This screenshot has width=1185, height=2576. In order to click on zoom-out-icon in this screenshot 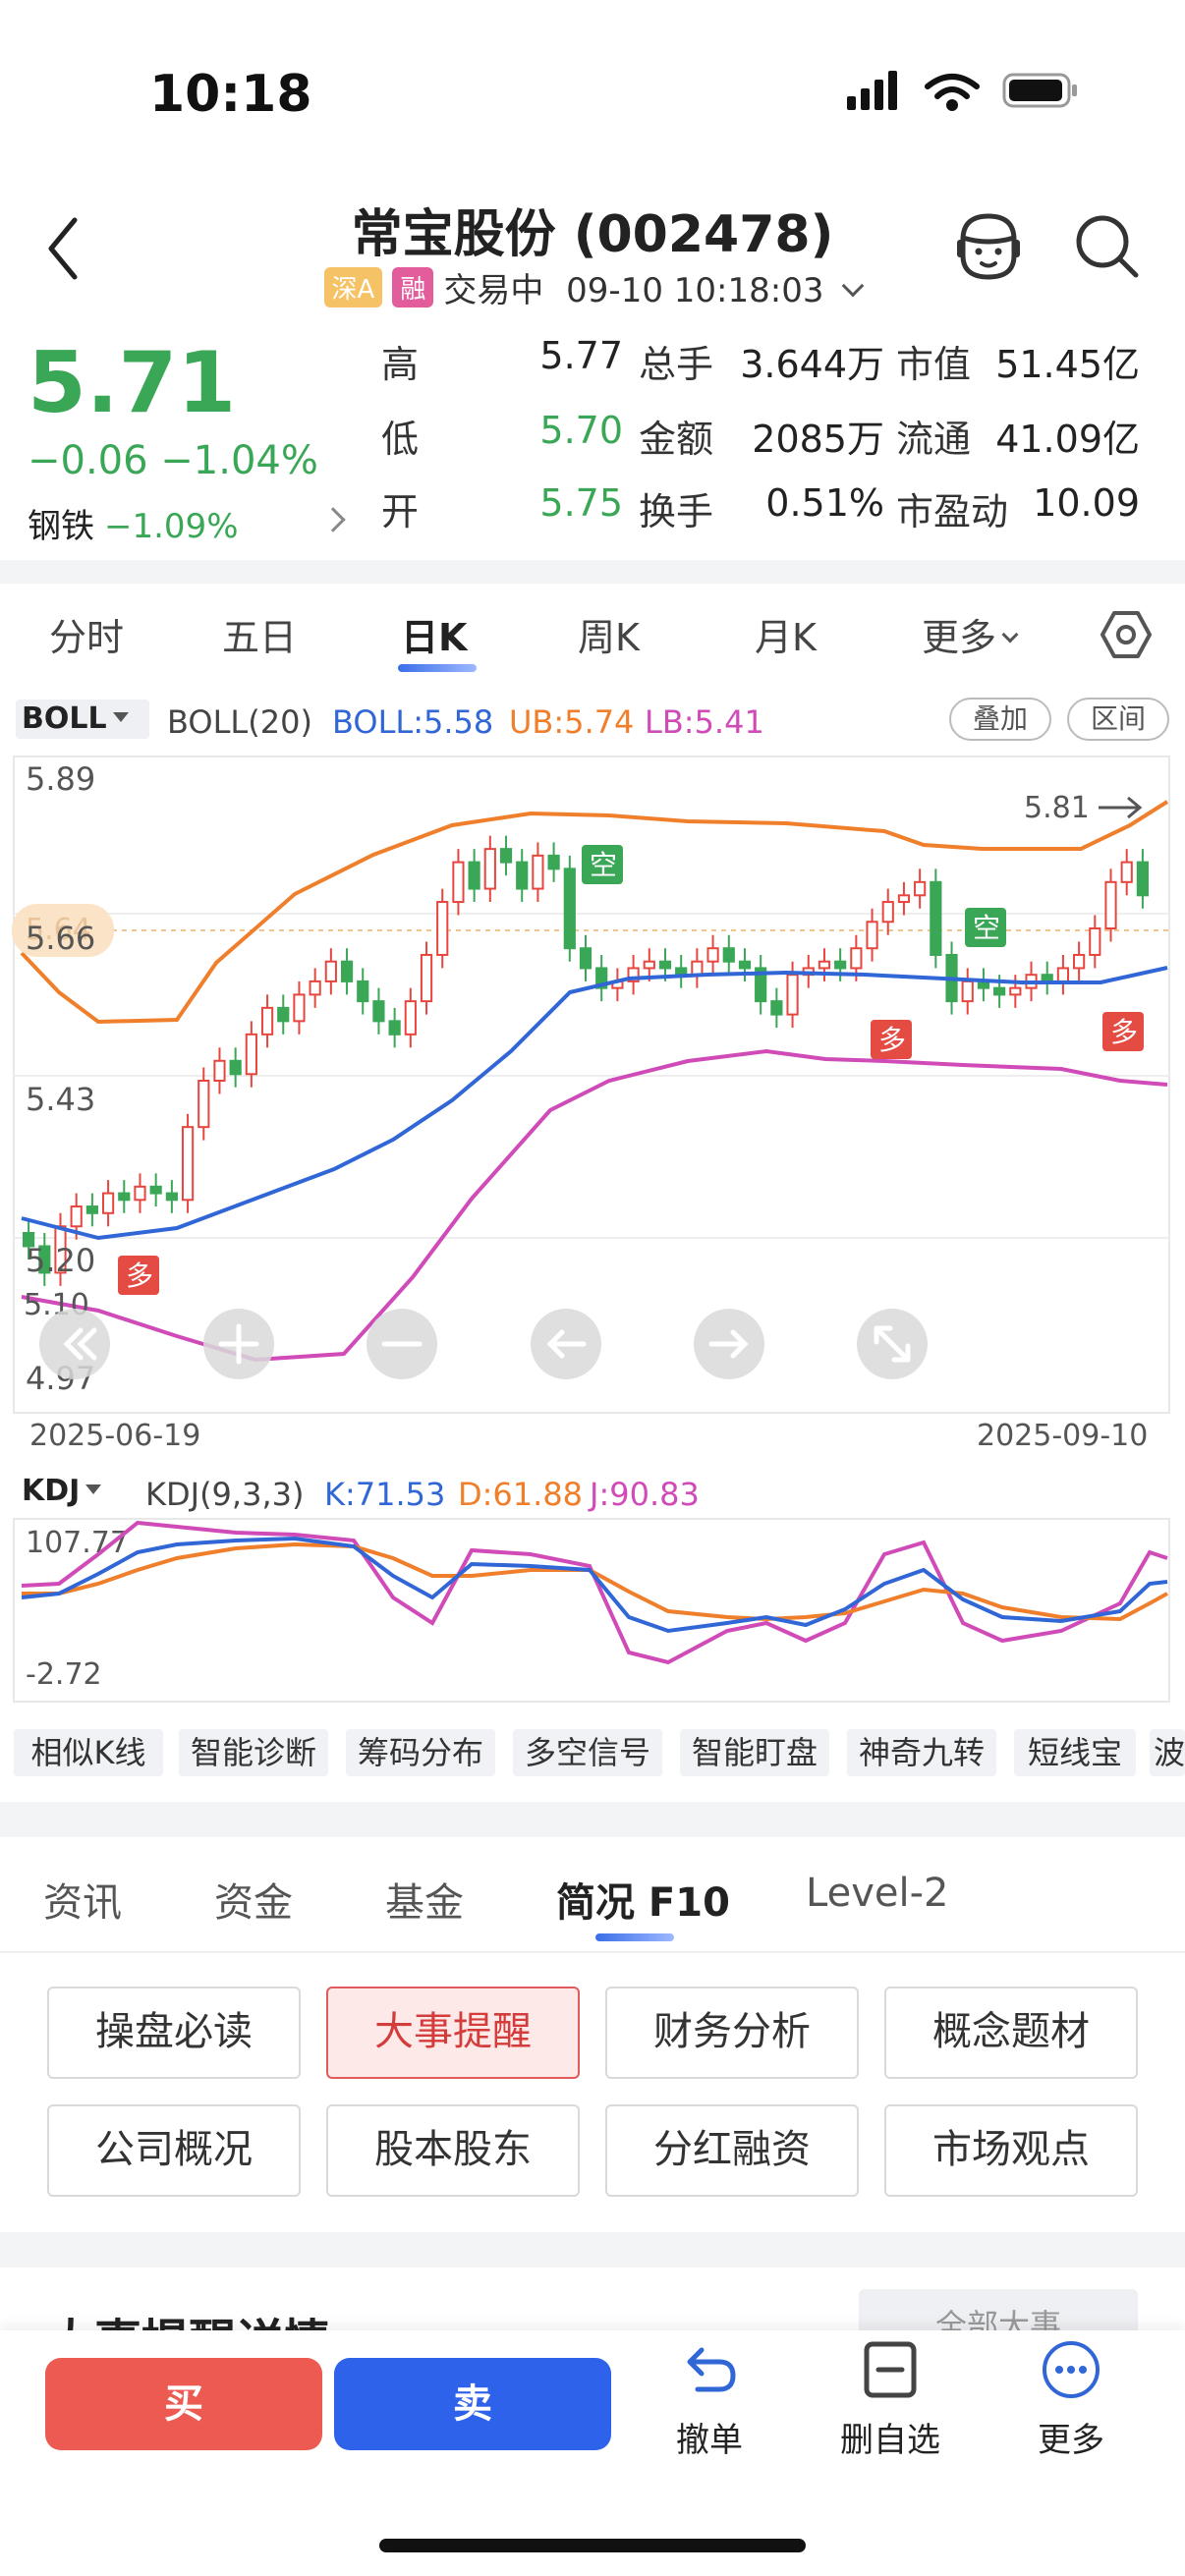, I will do `click(402, 1344)`.